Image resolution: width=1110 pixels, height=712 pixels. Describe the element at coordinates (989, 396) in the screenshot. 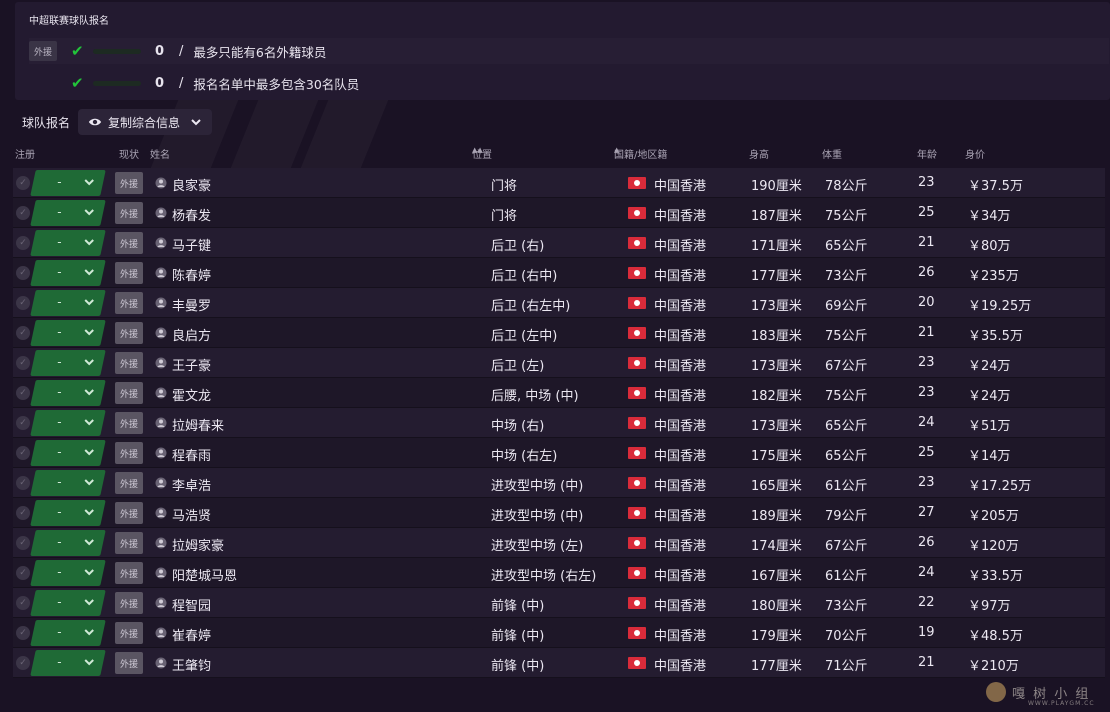

I see `player-value: ￥24万` at that location.